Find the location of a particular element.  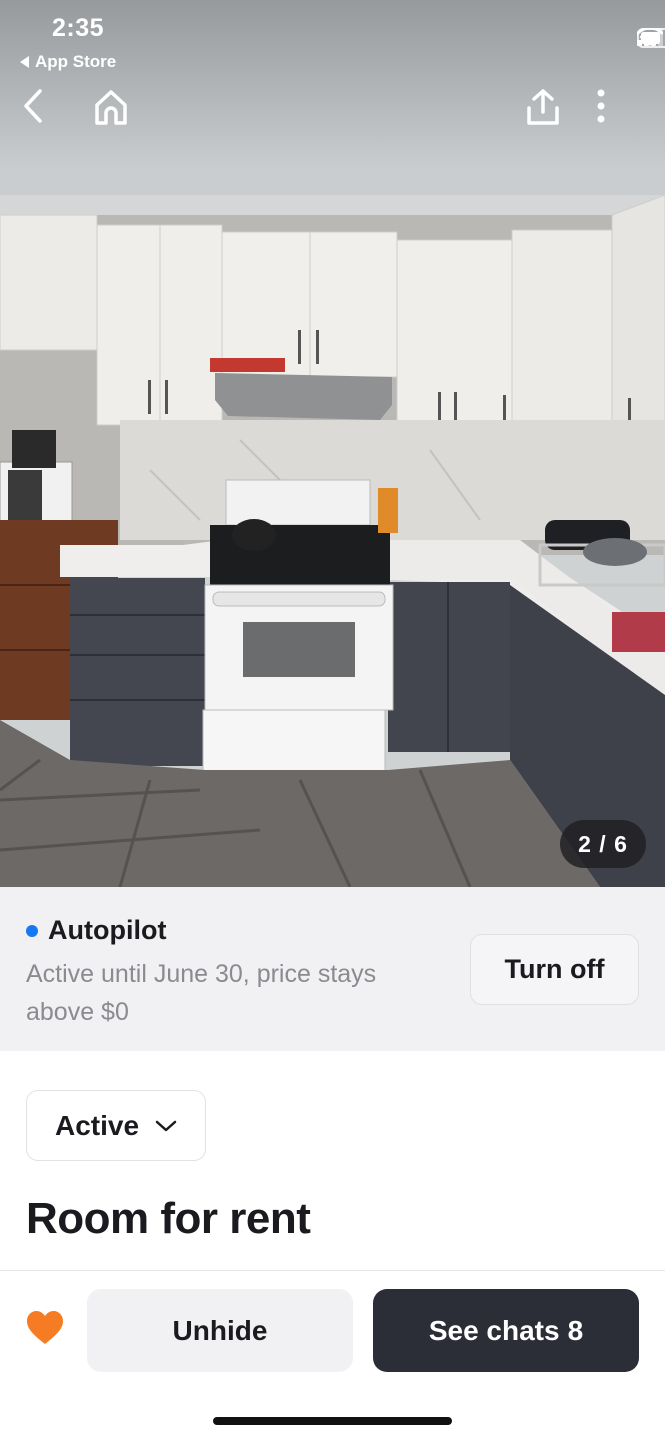

chevron-down-icon is located at coordinates (166, 1125).